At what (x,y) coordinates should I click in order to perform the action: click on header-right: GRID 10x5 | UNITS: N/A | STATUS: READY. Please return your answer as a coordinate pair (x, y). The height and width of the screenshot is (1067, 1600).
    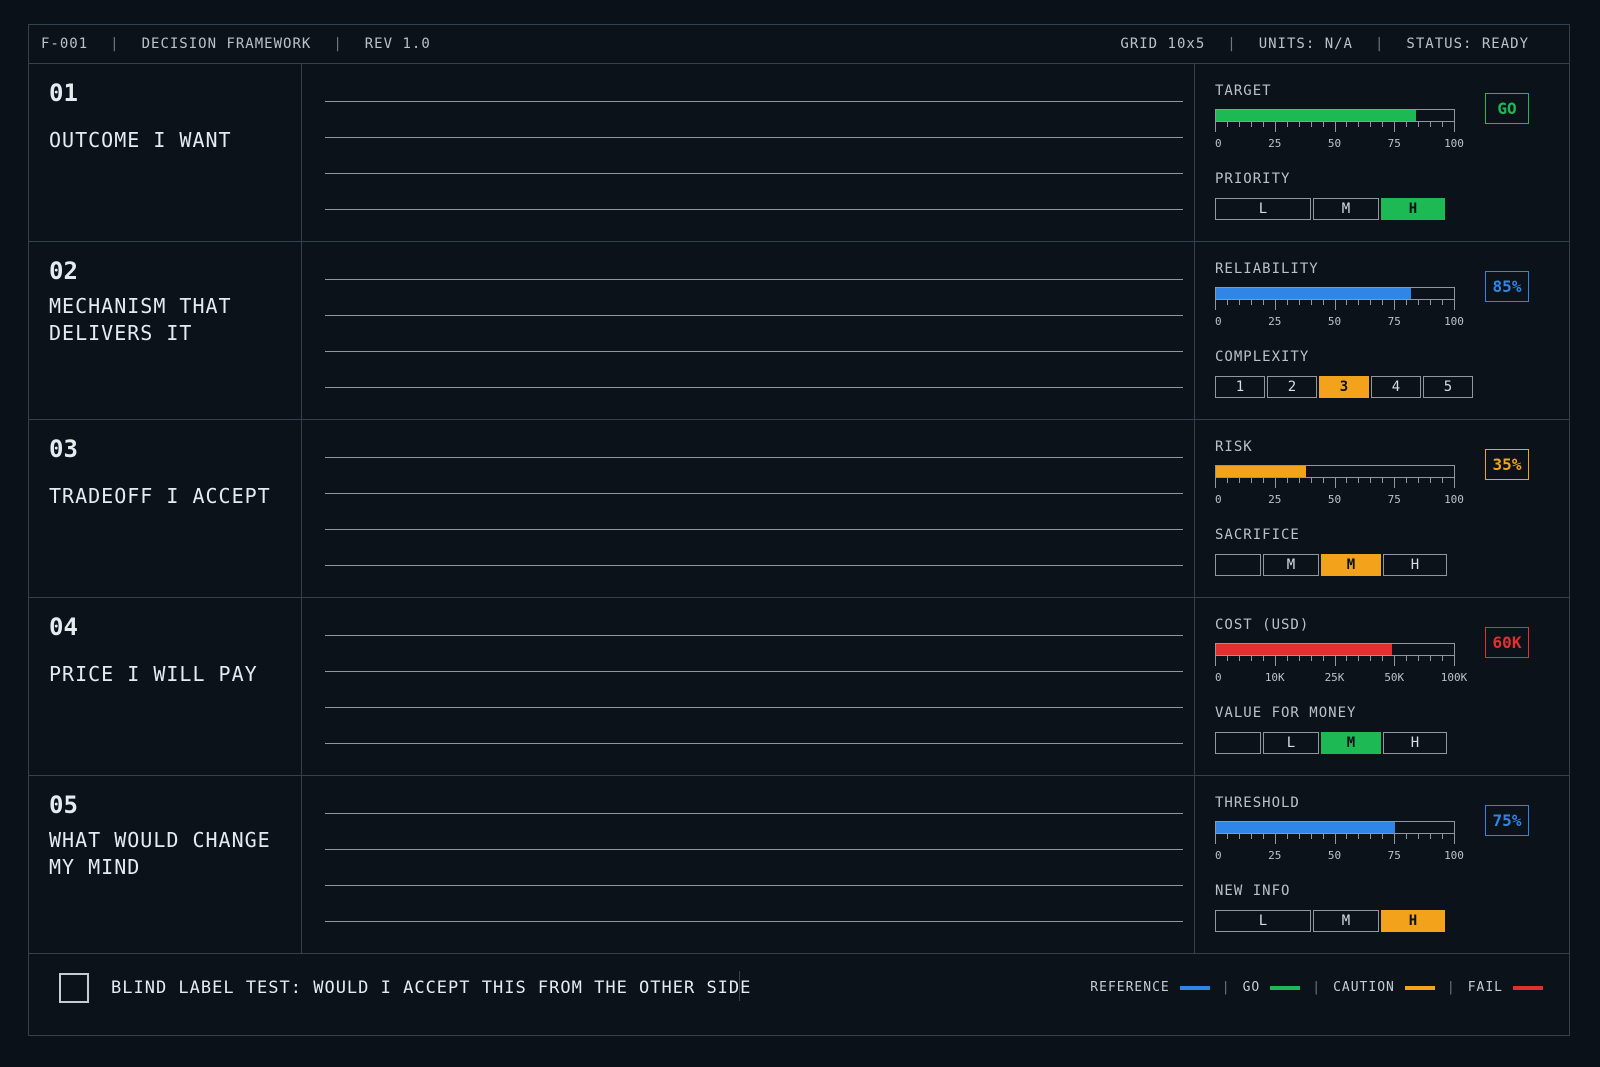
    Looking at the image, I should click on (1324, 44).